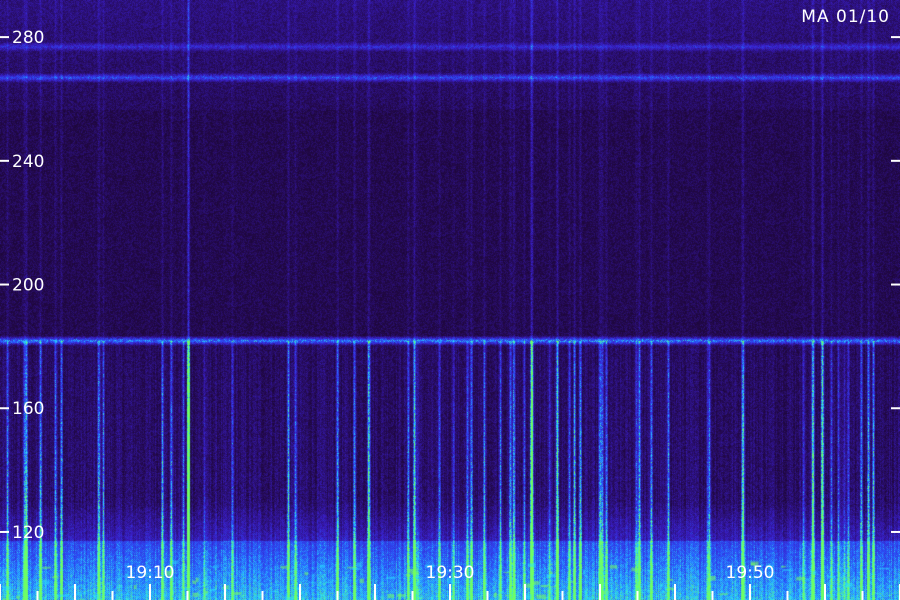 The width and height of the screenshot is (900, 600). I want to click on x-tick-label: 19:50, so click(750, 573).